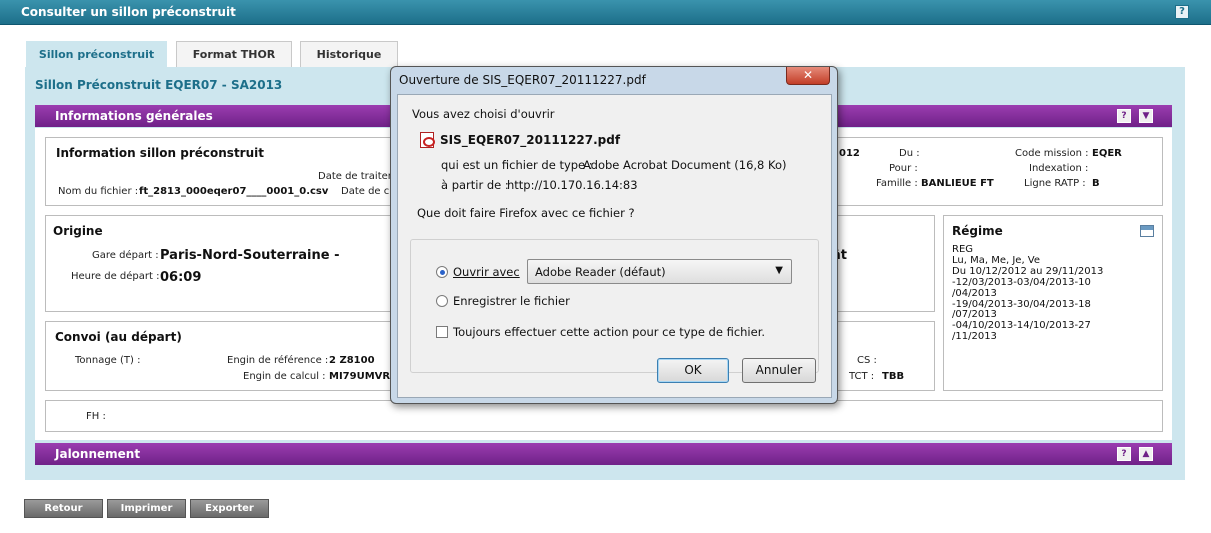  I want to click on nom-fichier-value: ft_2813_000eqer07____0001_0.csv, so click(234, 191).